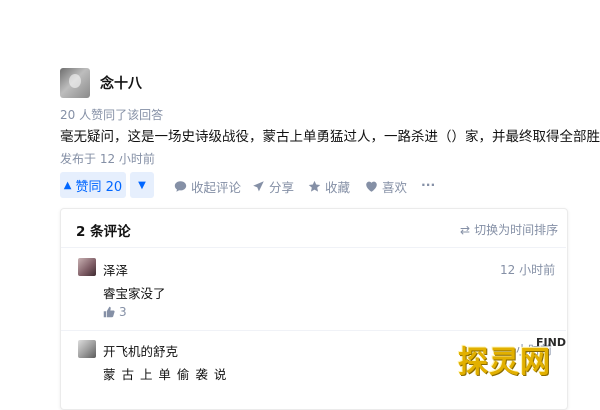  What do you see at coordinates (516, 230) in the screenshot?
I see `sort-toggle-label: 切换为时间排序` at bounding box center [516, 230].